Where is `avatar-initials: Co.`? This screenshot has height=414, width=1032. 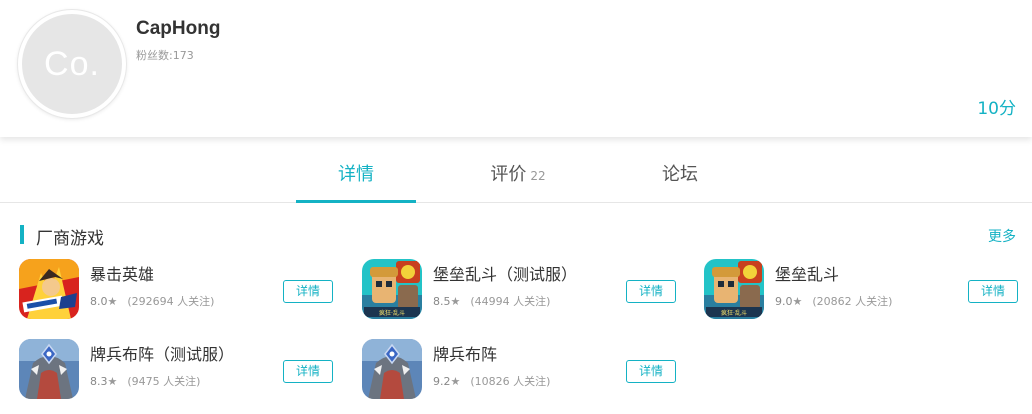
avatar-initials: Co. is located at coordinates (72, 63).